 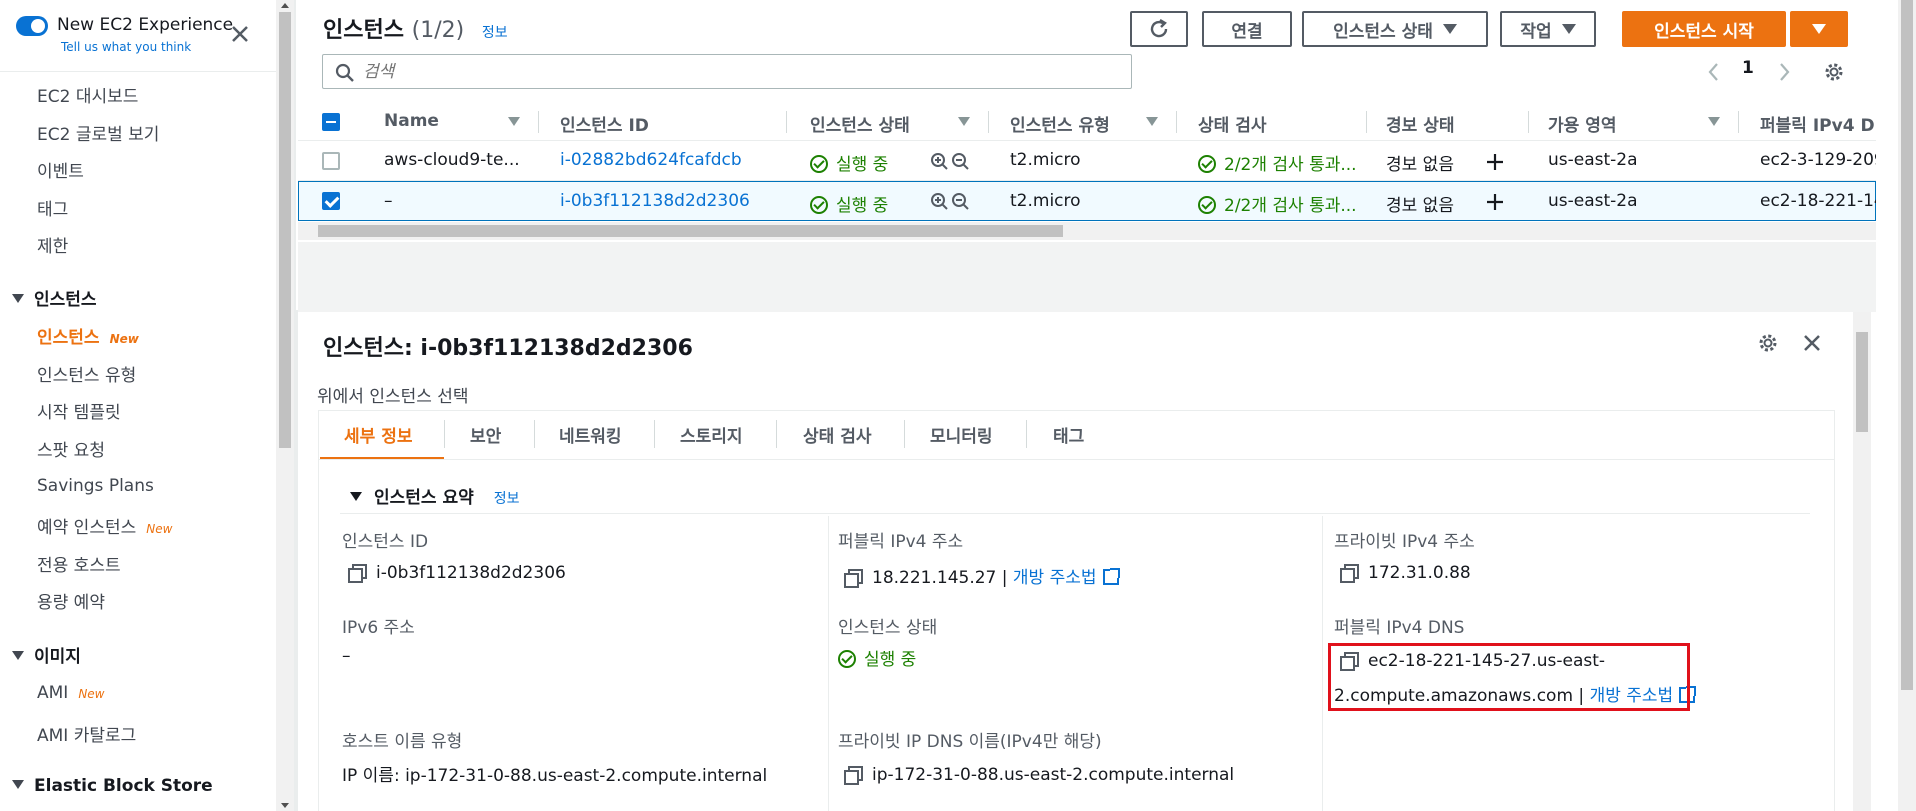 What do you see at coordinates (711, 434) in the screenshot?
I see `tab-storage: 스토리지` at bounding box center [711, 434].